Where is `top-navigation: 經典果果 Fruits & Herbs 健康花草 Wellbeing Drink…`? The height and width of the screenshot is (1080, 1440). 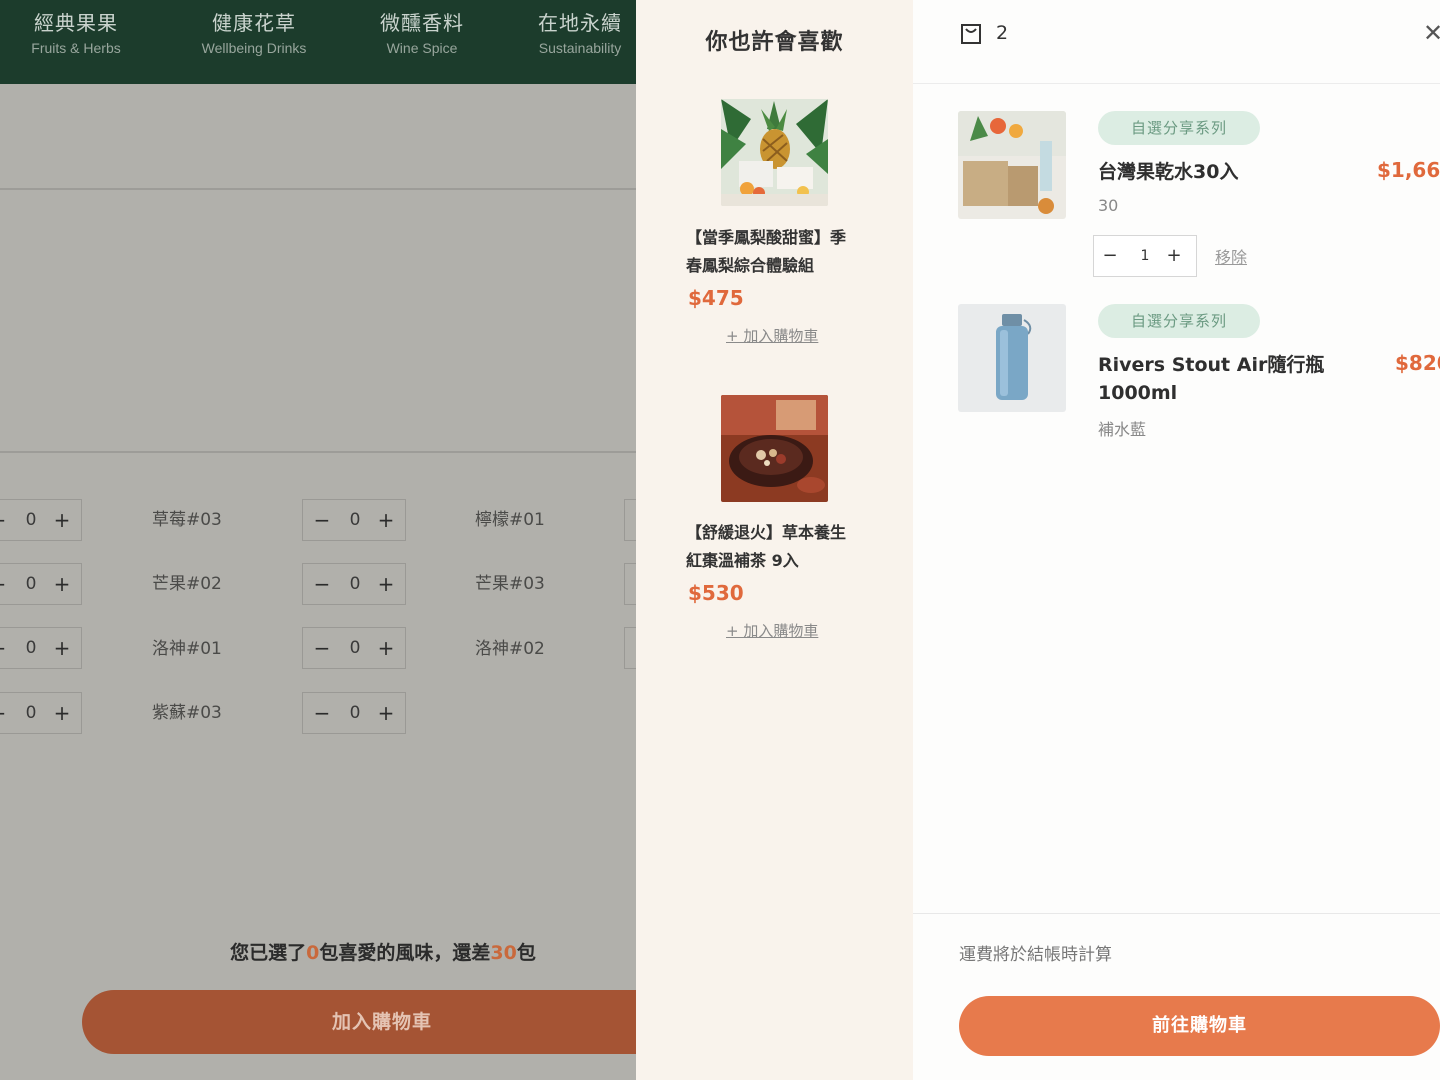 top-navigation: 經典果果 Fruits & Herbs 健康花草 Wellbeing Drink… is located at coordinates (318, 42).